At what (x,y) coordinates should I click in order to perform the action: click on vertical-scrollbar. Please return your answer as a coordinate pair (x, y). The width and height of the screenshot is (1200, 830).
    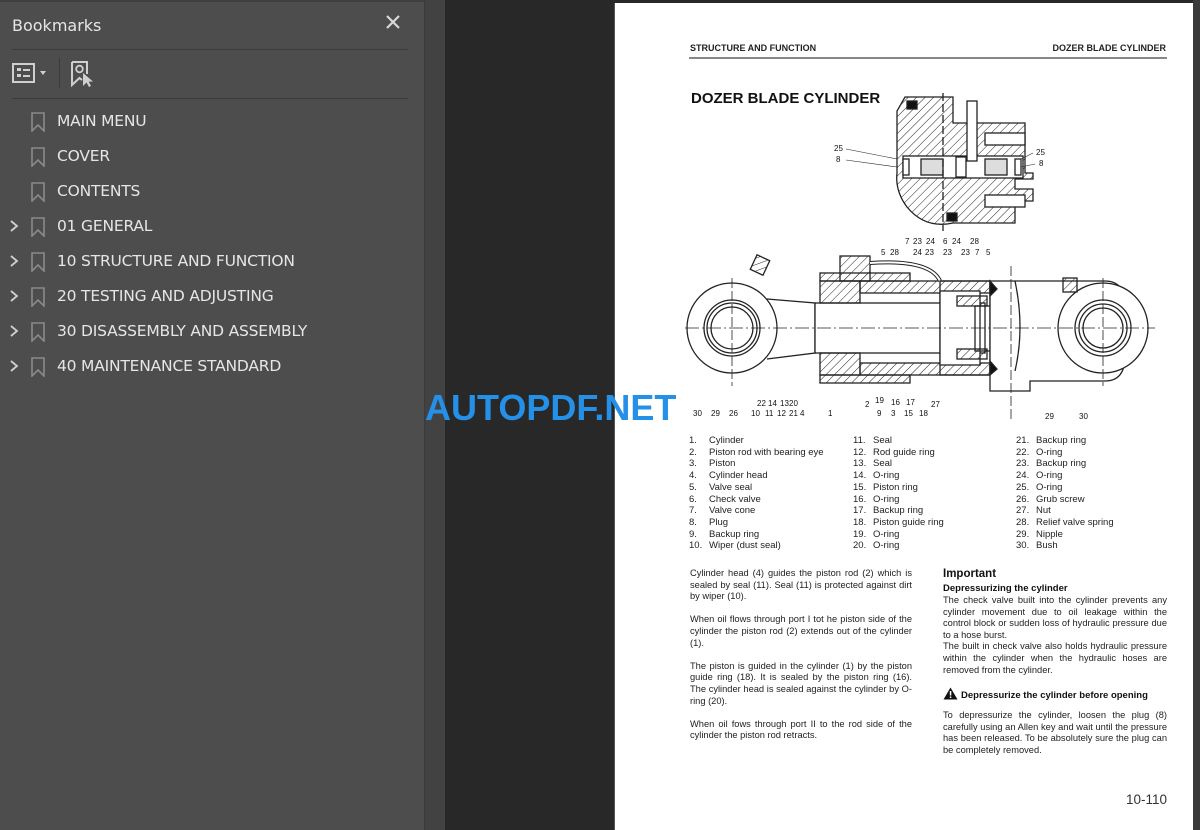
    Looking at the image, I should click on (1196, 415).